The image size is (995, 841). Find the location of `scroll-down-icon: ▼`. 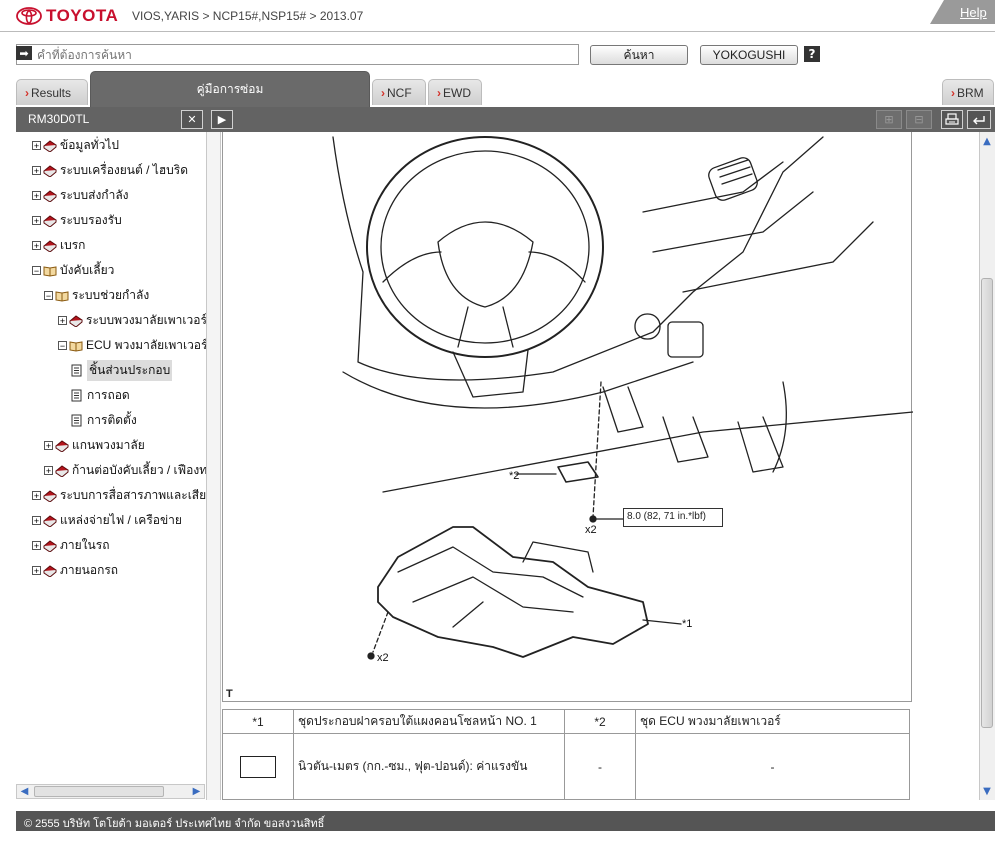

scroll-down-icon: ▼ is located at coordinates (987, 791).